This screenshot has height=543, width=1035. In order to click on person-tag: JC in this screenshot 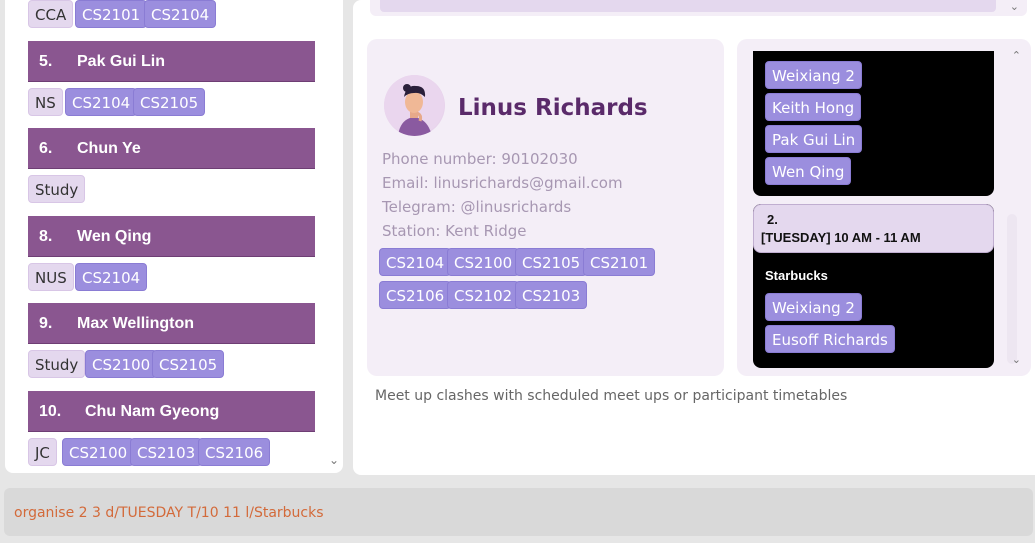, I will do `click(42, 452)`.